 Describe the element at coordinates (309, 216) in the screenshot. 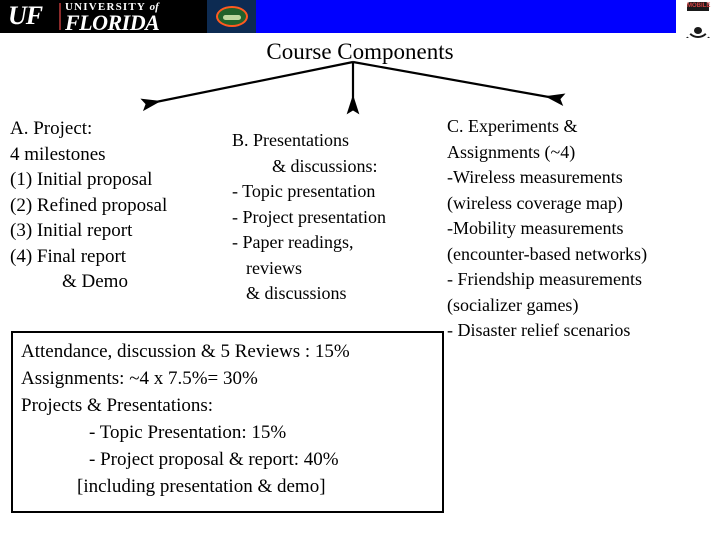

I see `text-line: - Project presentation` at that location.